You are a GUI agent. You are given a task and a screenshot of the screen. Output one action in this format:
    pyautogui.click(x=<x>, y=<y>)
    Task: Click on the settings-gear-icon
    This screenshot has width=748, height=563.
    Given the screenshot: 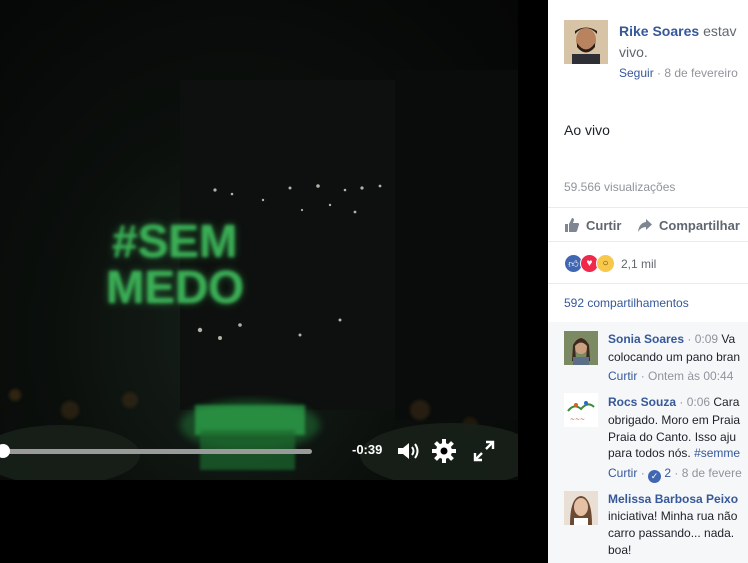 What is the action you would take?
    pyautogui.click(x=444, y=451)
    